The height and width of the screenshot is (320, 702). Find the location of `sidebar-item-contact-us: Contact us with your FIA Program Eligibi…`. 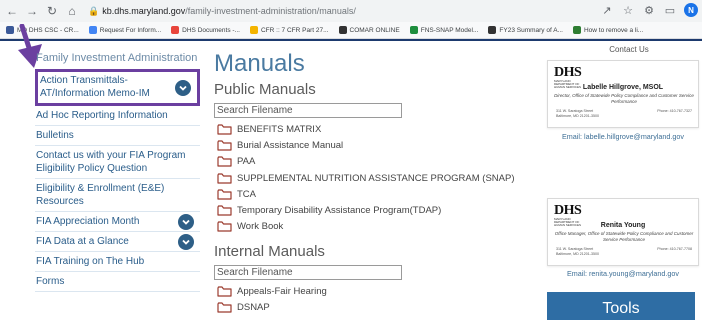

sidebar-item-contact-us: Contact us with your FIA Program Eligibi… is located at coordinates (117, 162).